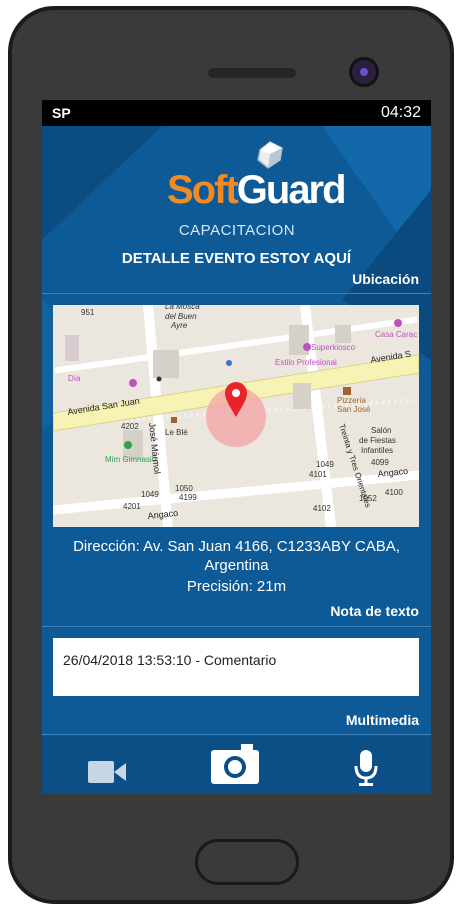 The width and height of the screenshot is (460, 908). What do you see at coordinates (74, 378) in the screenshot?
I see `map-label: Día` at bounding box center [74, 378].